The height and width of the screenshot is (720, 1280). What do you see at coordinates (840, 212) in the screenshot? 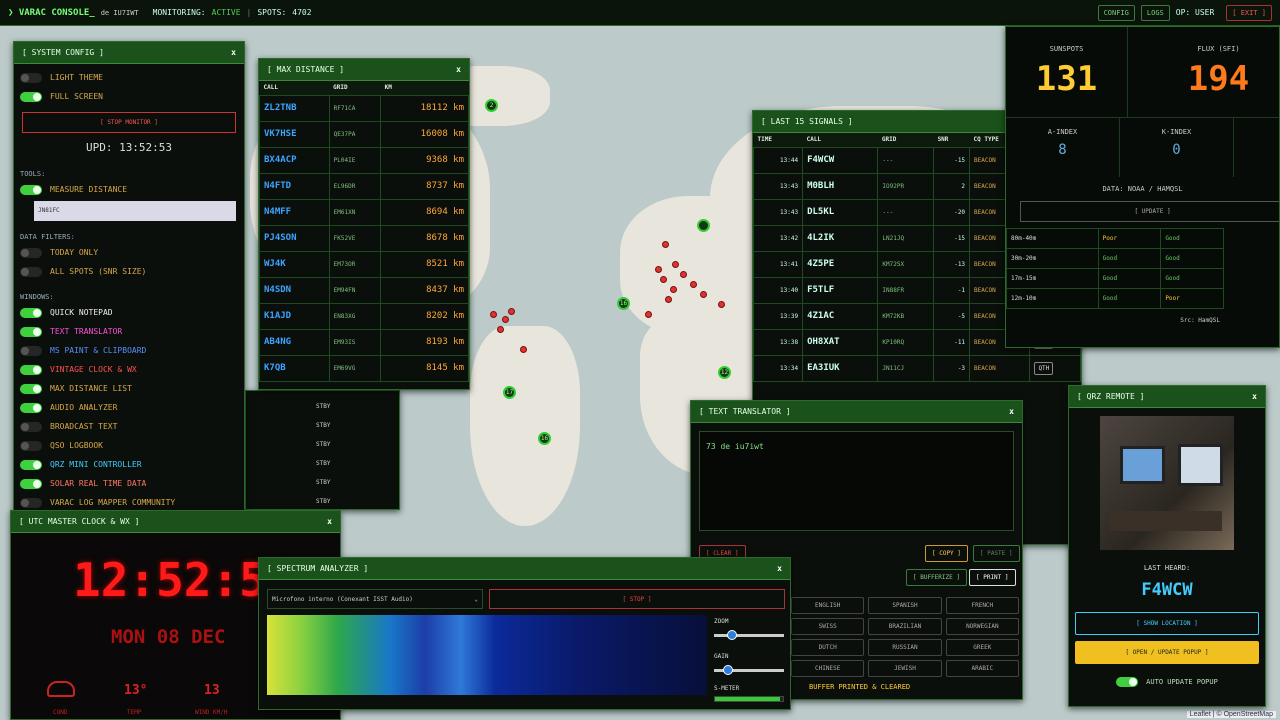
I see `callsign-cell: DL5KL` at bounding box center [840, 212].